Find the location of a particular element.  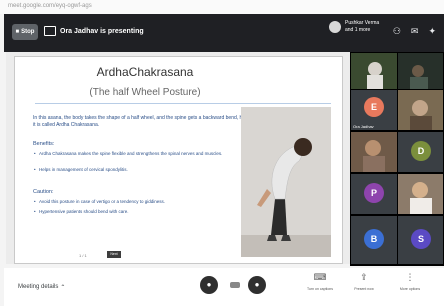

stop-presenting-button: ■ Stop is located at coordinates (25, 32).